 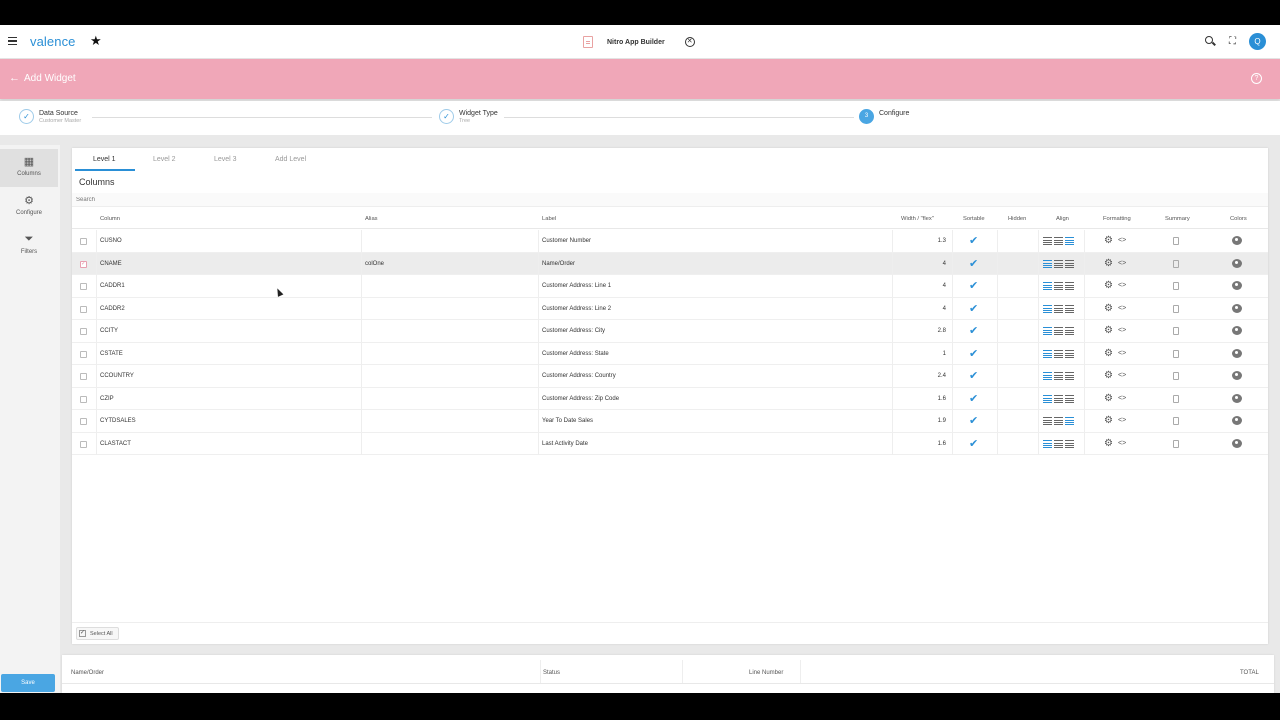 I want to click on table-row: CCOUNTRY Customer Address: Country 2.4 ✔ ⚙ <>, so click(x=670, y=376).